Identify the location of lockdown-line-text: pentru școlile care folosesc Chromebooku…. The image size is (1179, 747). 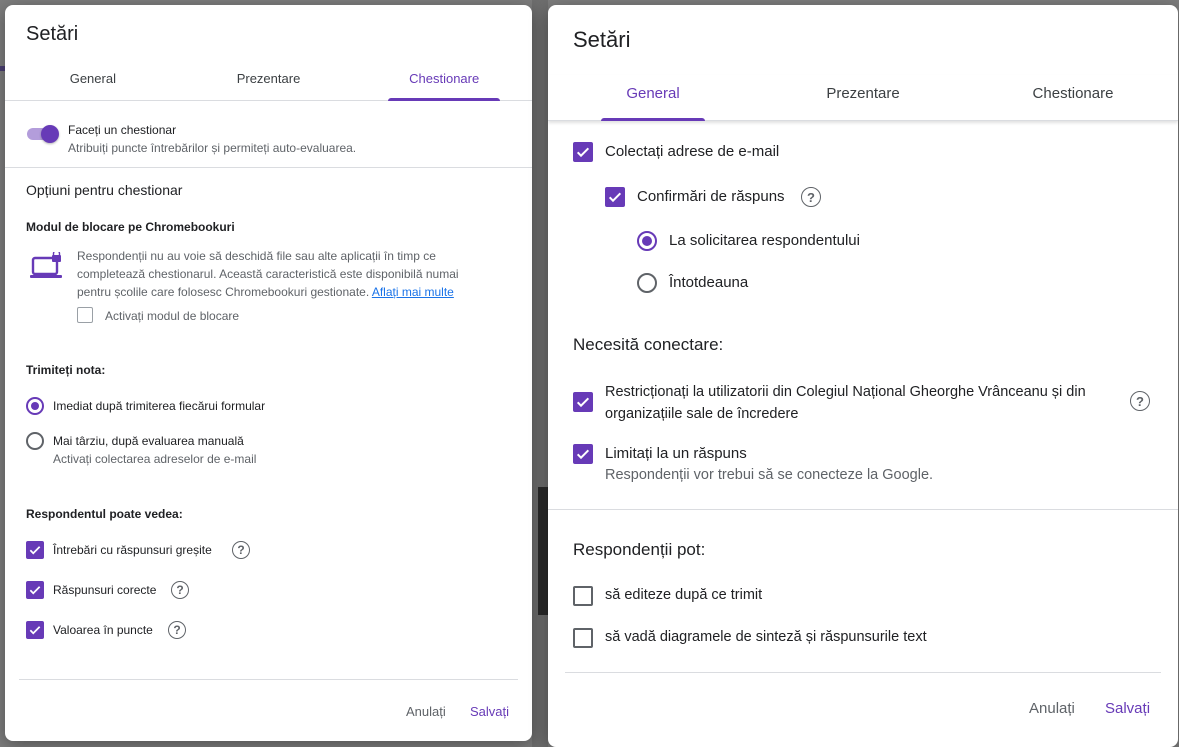
(223, 292).